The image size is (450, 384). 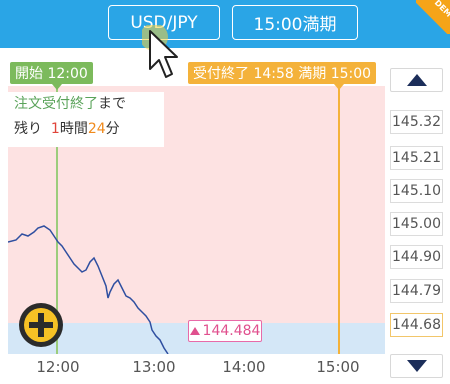 What do you see at coordinates (295, 22) in the screenshot?
I see `expiry-button: 15:00満期` at bounding box center [295, 22].